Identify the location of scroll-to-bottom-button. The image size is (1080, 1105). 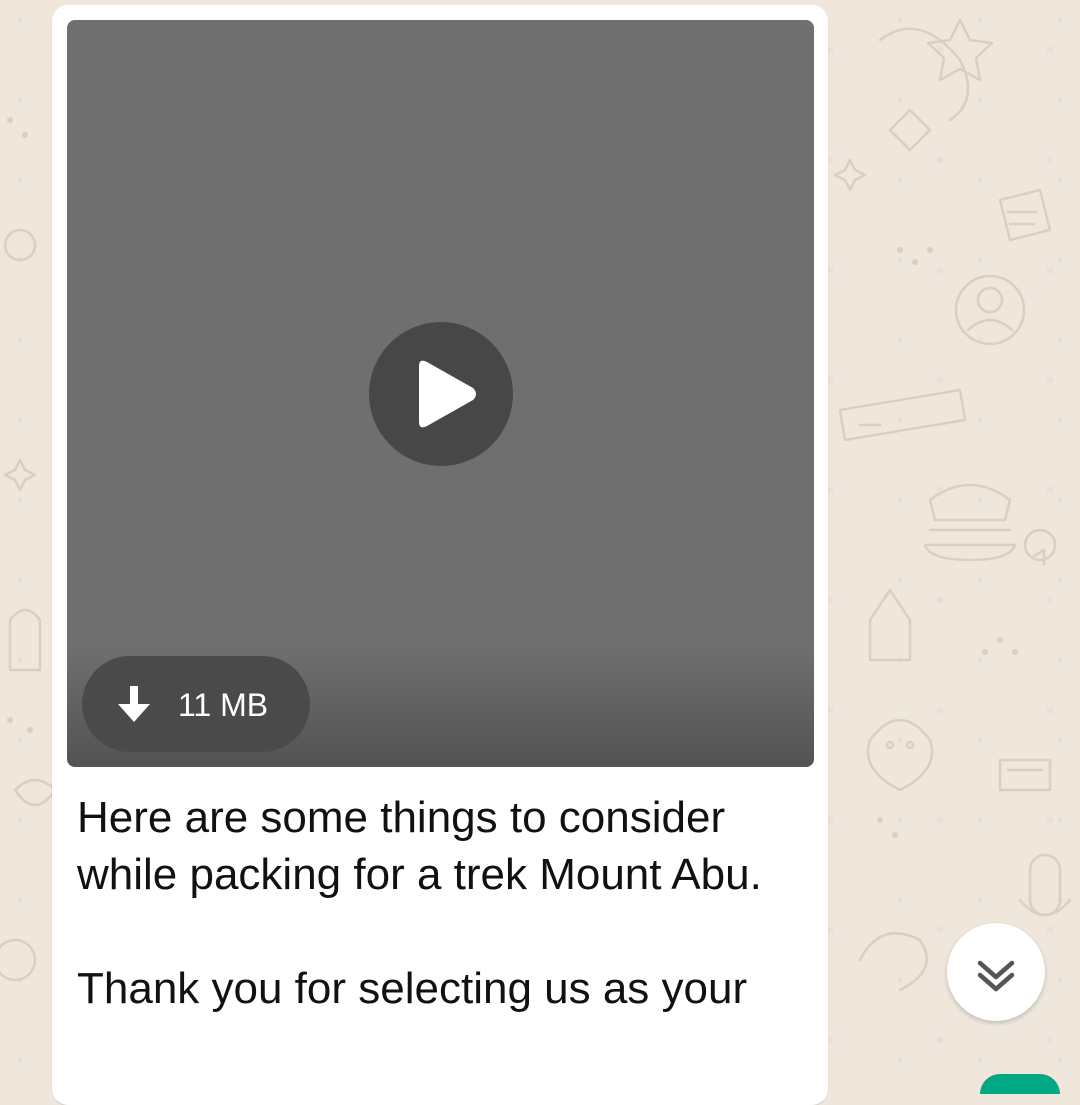
(996, 972).